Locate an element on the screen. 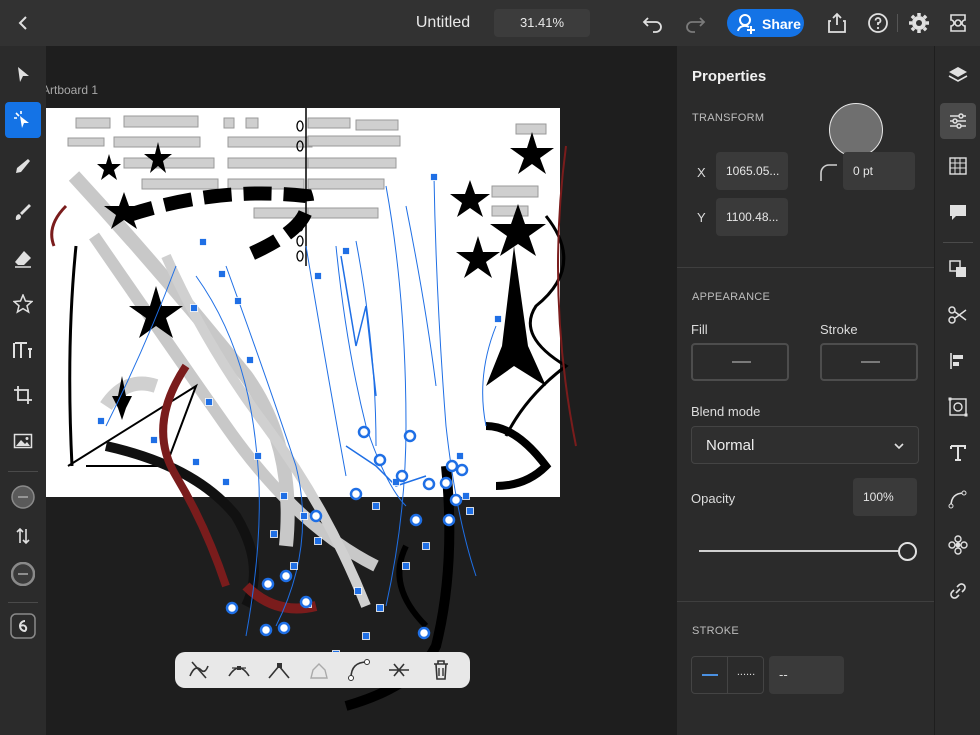  split-anchor-button is located at coordinates (399, 670).